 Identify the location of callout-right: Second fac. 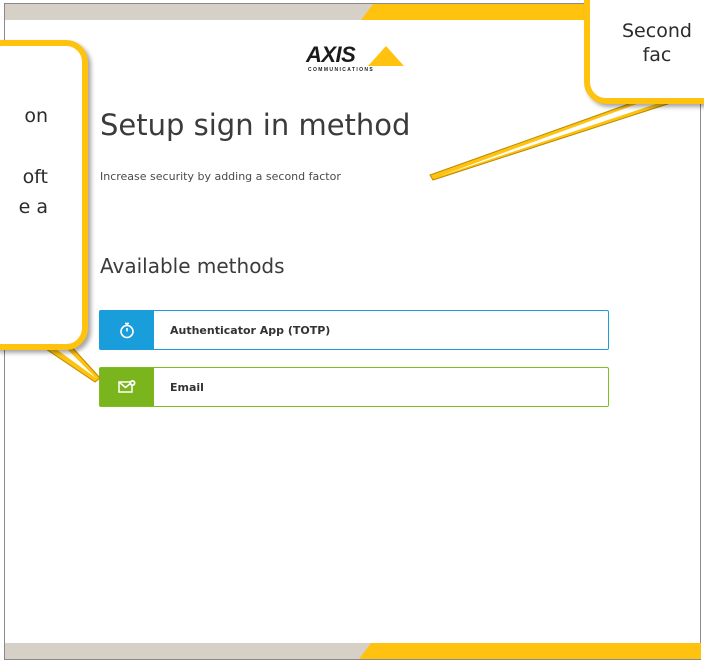
(644, 52).